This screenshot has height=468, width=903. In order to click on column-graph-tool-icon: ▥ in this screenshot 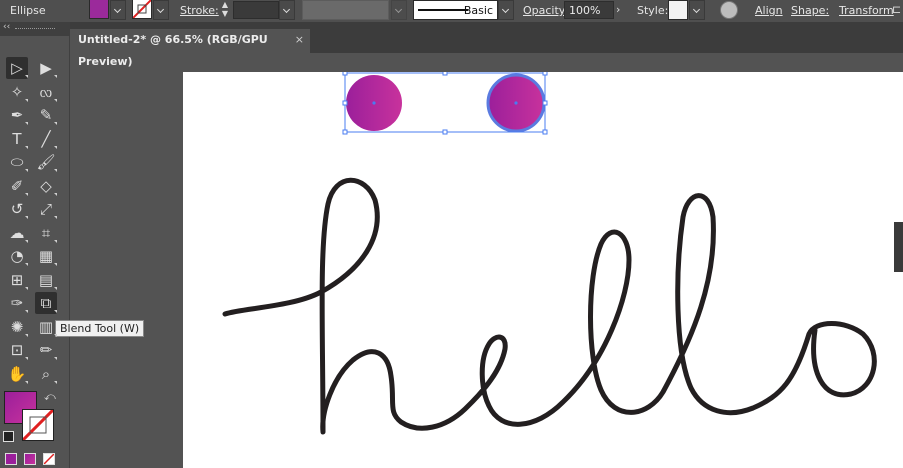, I will do `click(46, 327)`.